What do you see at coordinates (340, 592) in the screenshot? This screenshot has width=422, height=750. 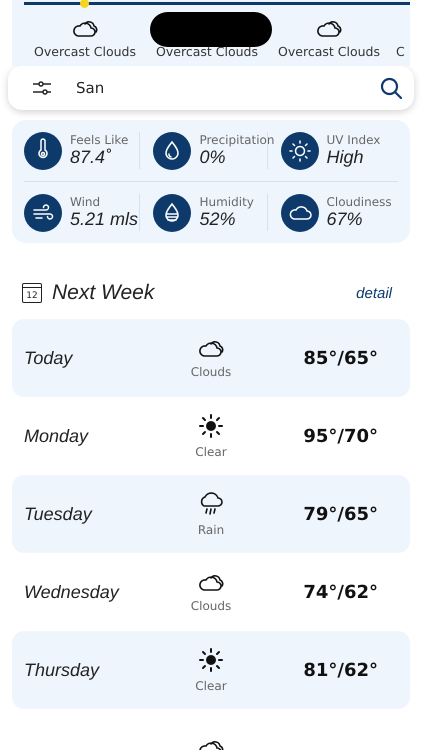 I see `temperature-range: 74°/62°` at bounding box center [340, 592].